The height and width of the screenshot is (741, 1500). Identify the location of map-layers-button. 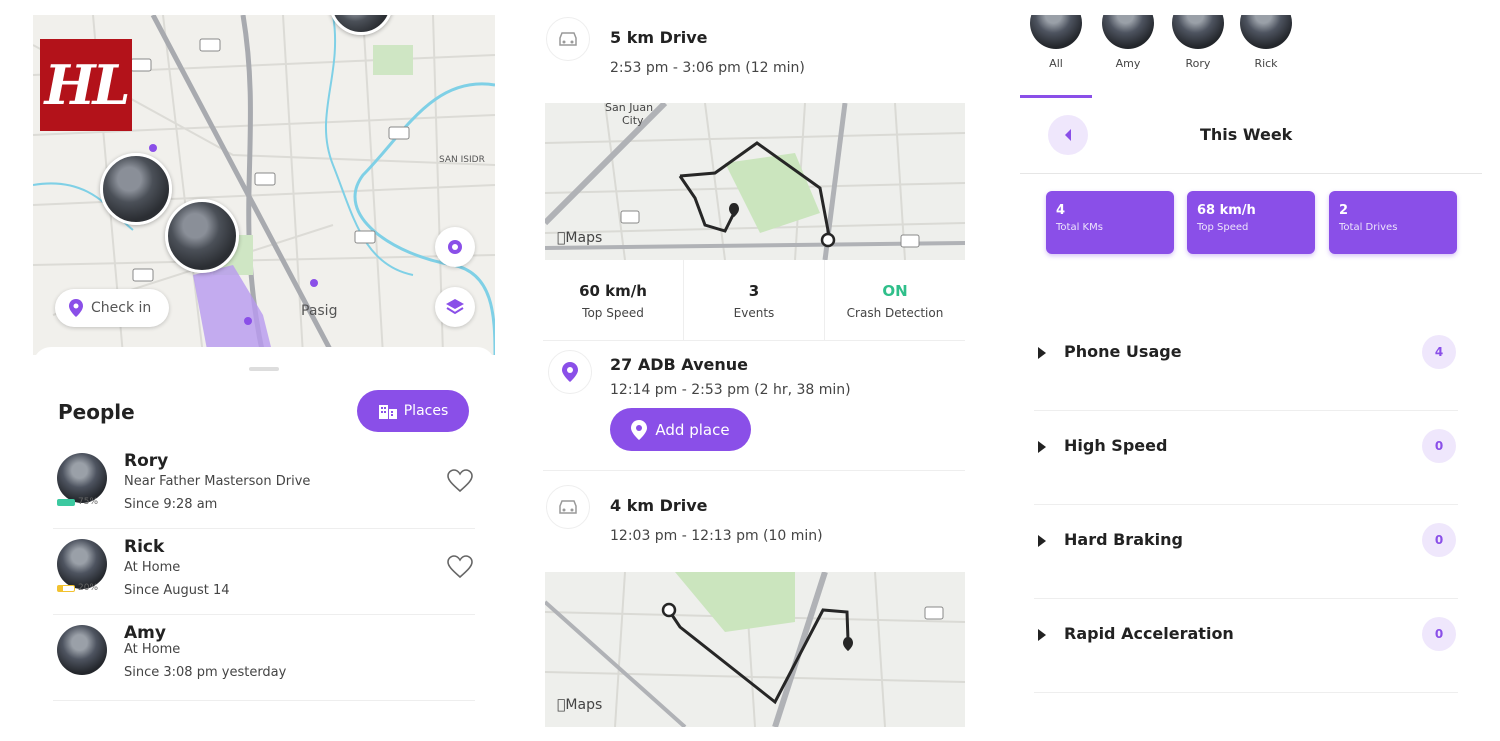
(455, 307).